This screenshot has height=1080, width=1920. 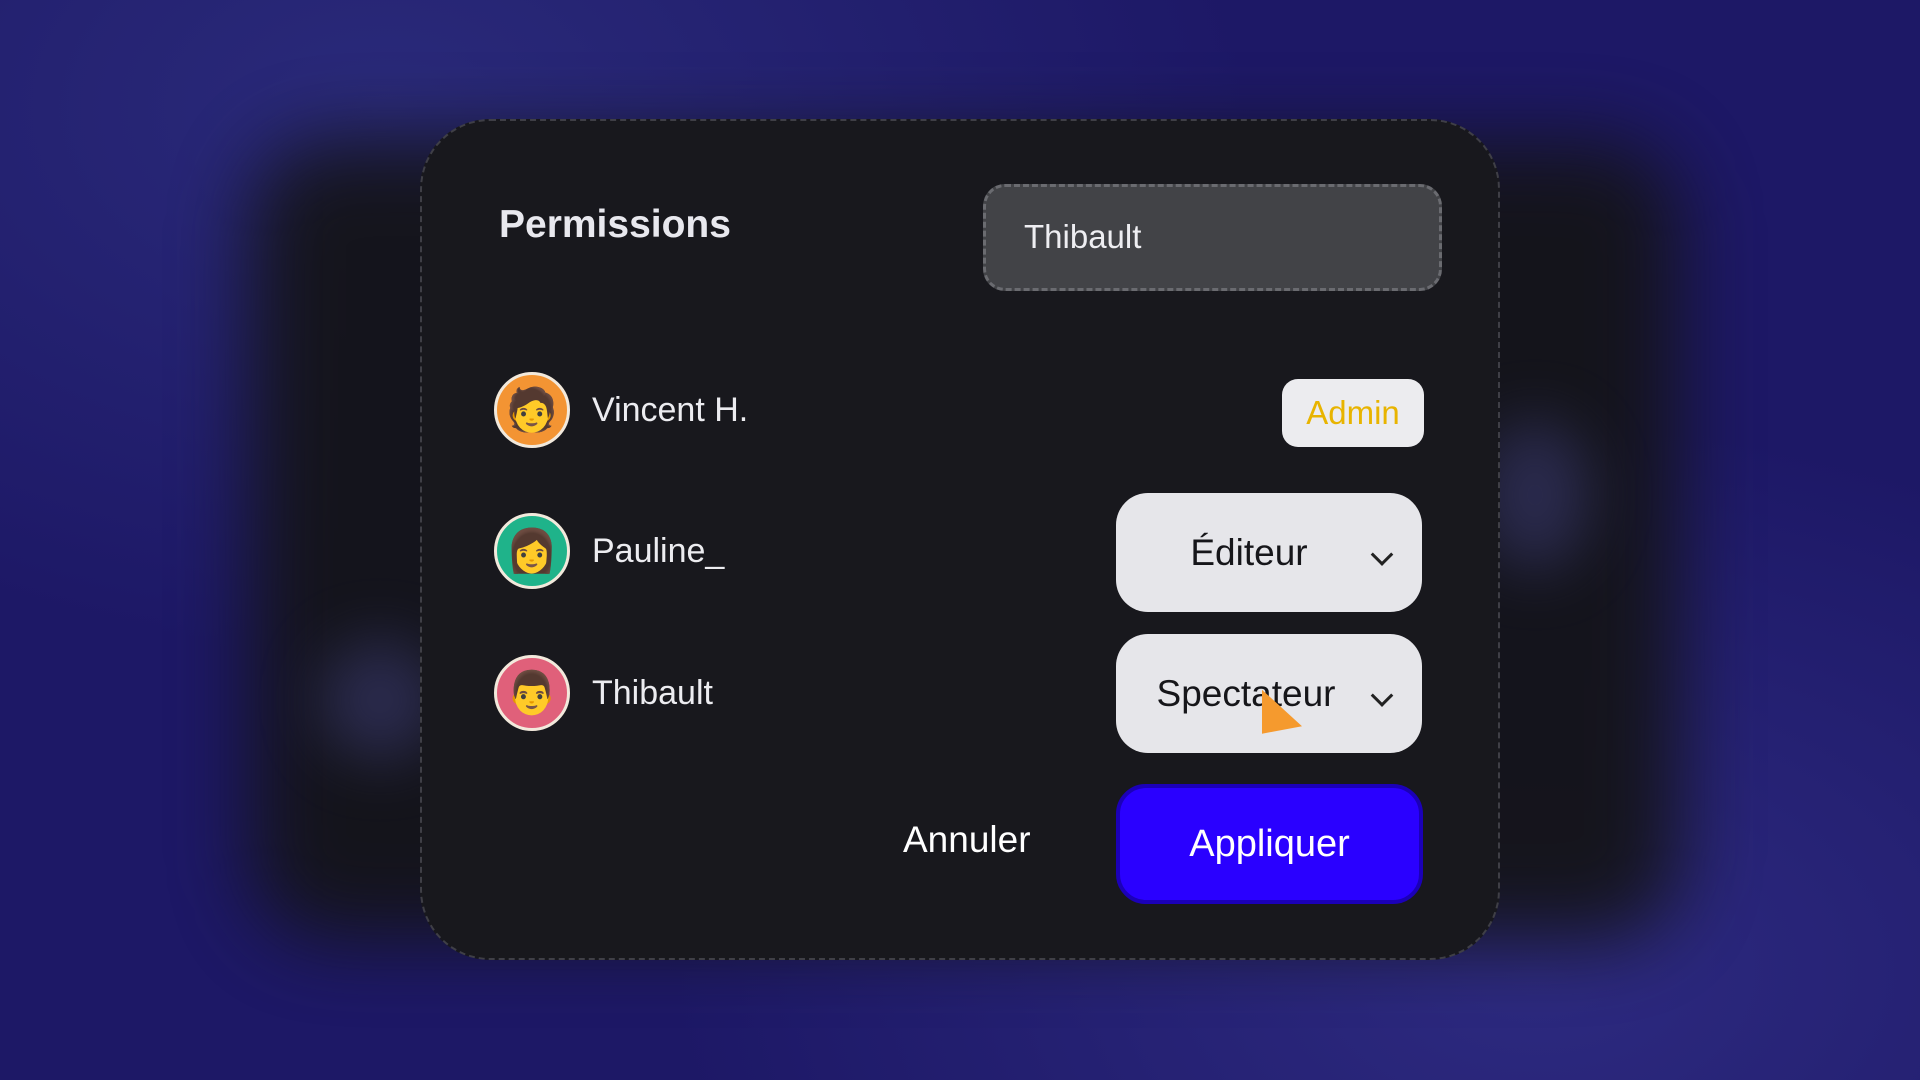 I want to click on role-dropdown-pauline: Éditeur, so click(x=1269, y=552).